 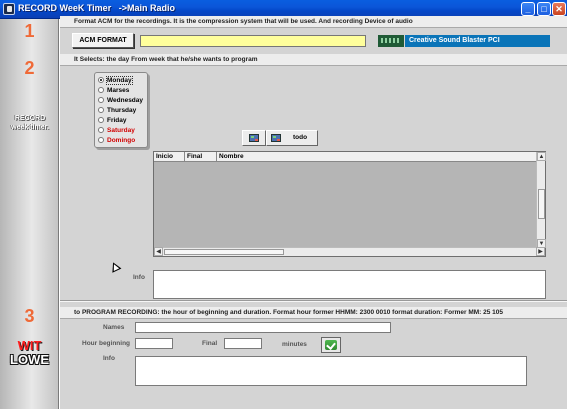 What do you see at coordinates (158, 251) in the screenshot?
I see `scroll-left-icon: ◀` at bounding box center [158, 251].